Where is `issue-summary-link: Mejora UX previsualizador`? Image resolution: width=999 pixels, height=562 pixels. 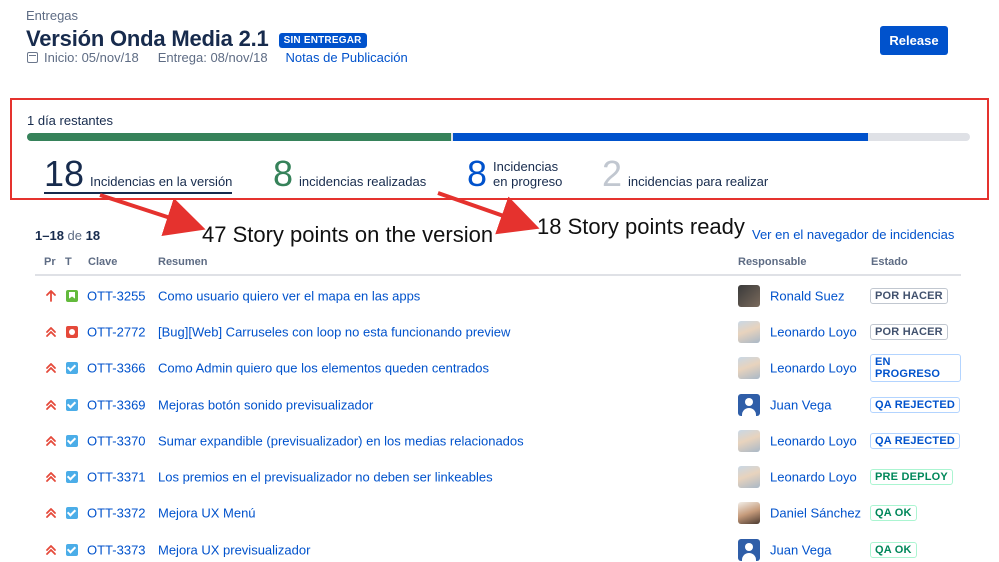 issue-summary-link: Mejora UX previsualizador is located at coordinates (234, 549).